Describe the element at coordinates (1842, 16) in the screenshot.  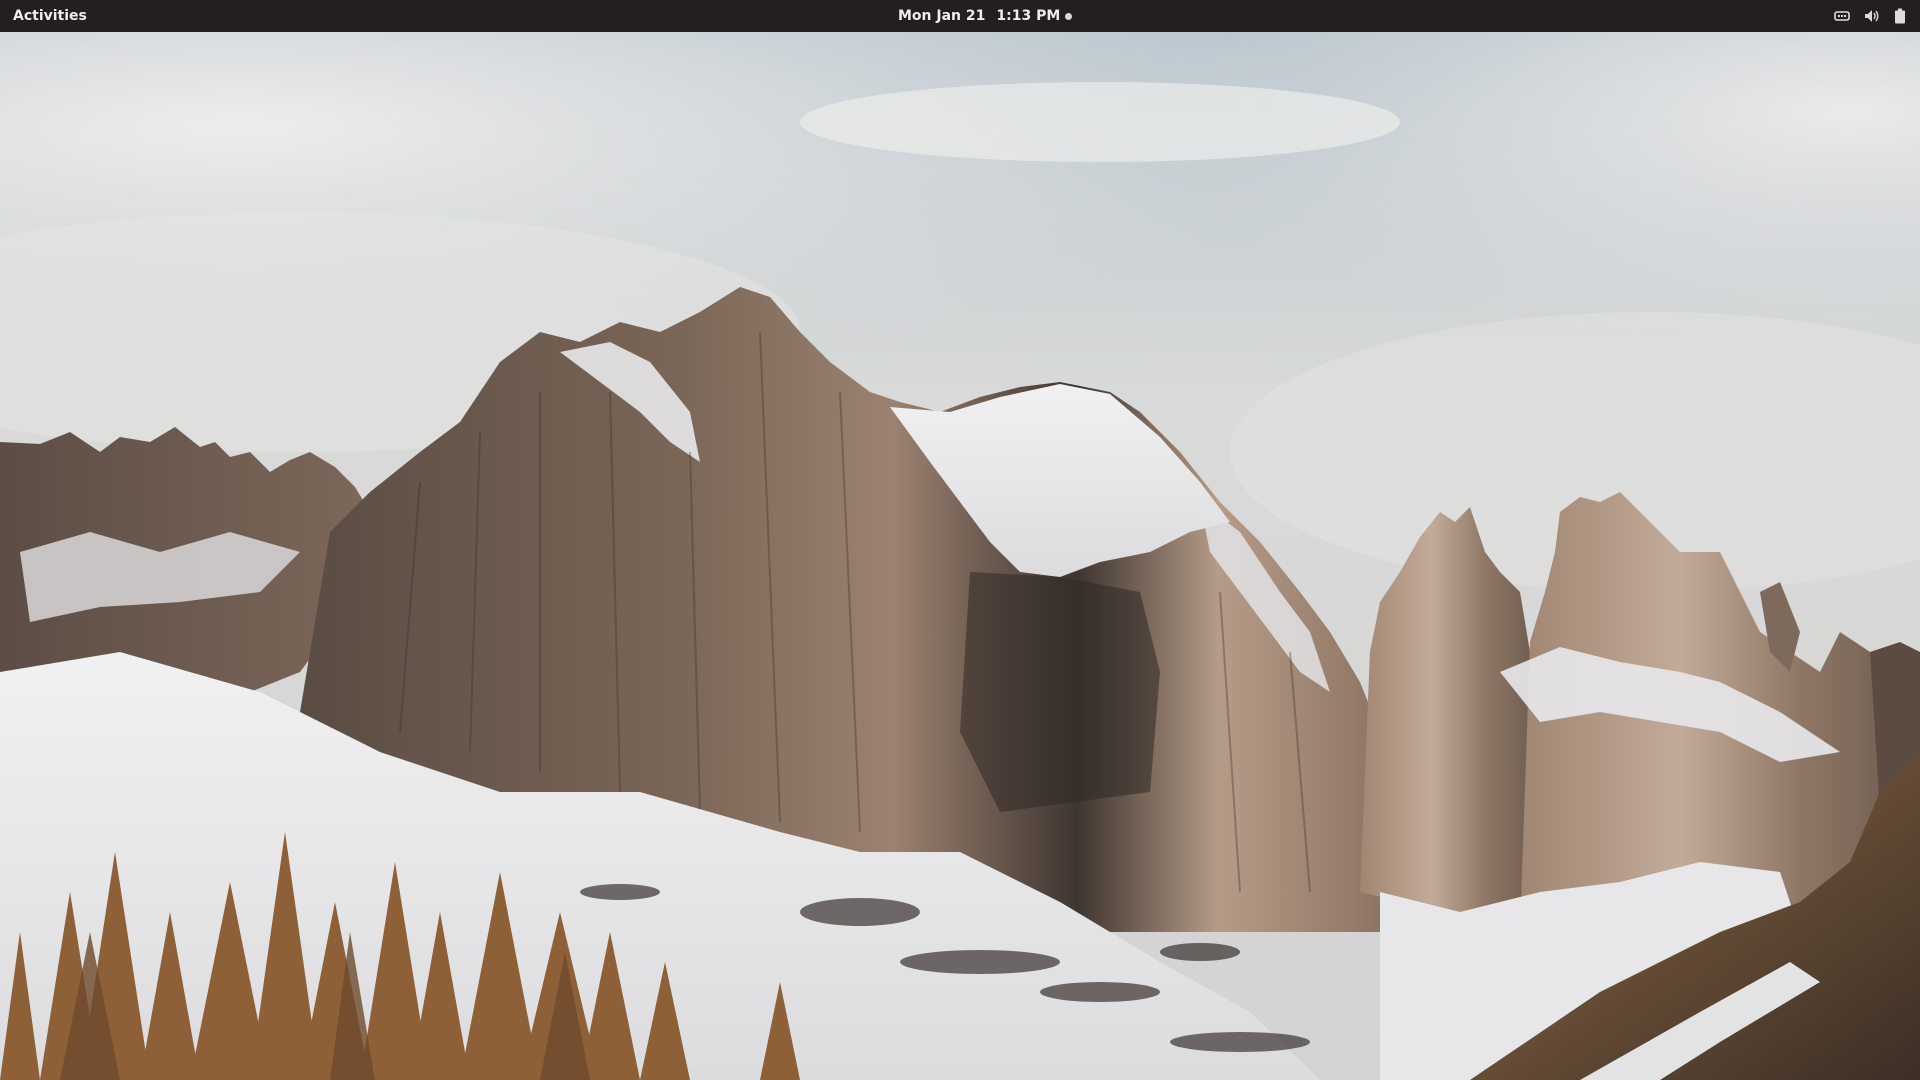
I see `network-wired-icon` at that location.